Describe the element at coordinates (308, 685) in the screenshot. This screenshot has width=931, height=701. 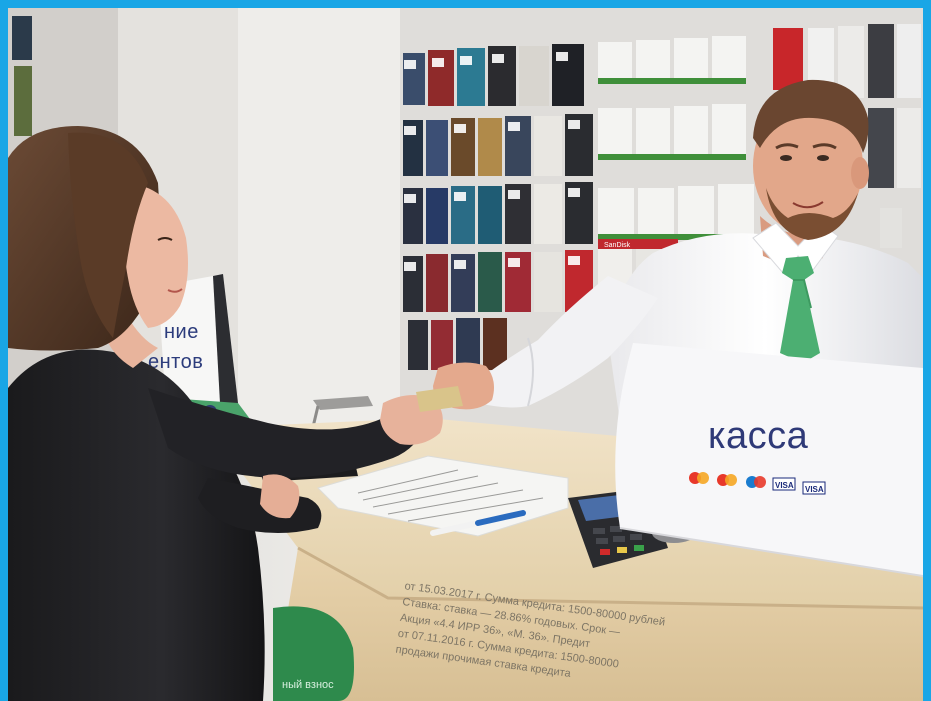
I see `green-promo-text: ный взнос` at that location.